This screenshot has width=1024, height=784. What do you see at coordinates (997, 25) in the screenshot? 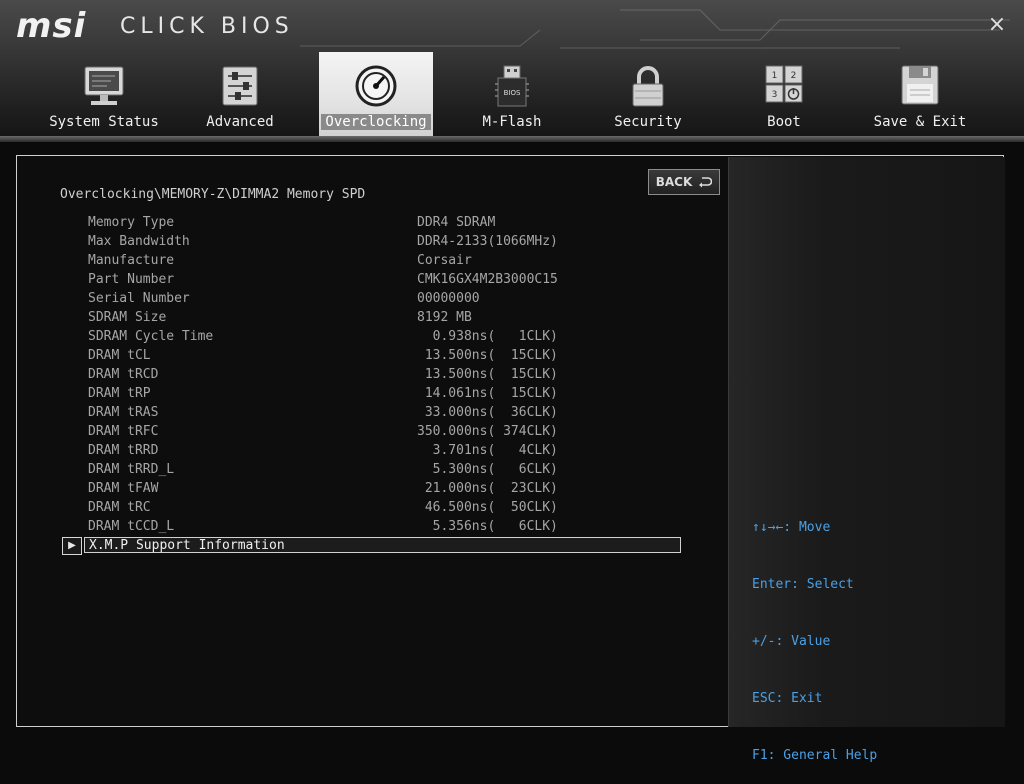
I see `close-button: ×` at bounding box center [997, 25].